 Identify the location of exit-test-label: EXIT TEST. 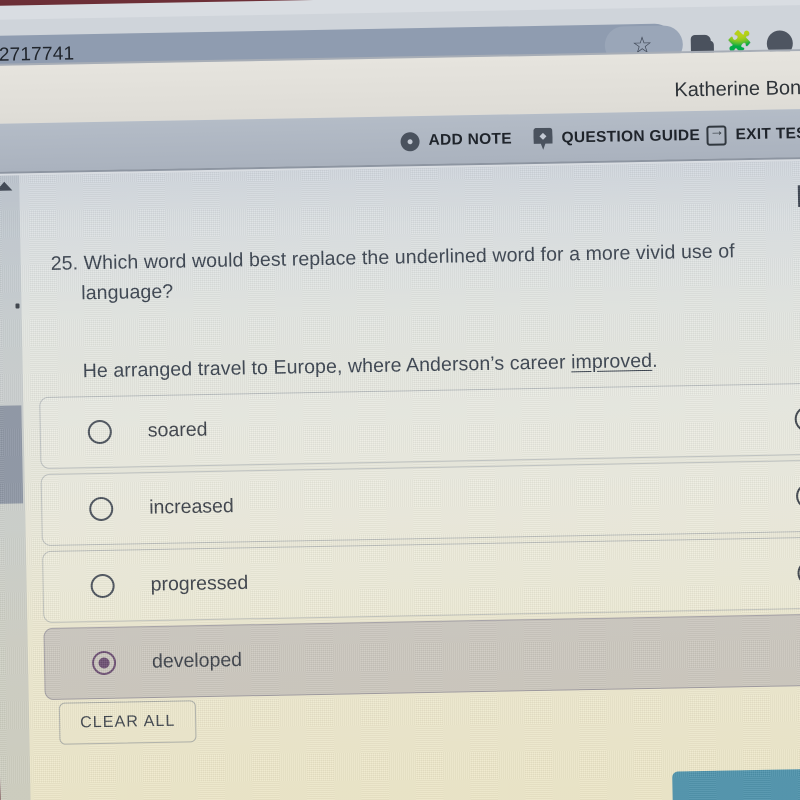
(767, 134).